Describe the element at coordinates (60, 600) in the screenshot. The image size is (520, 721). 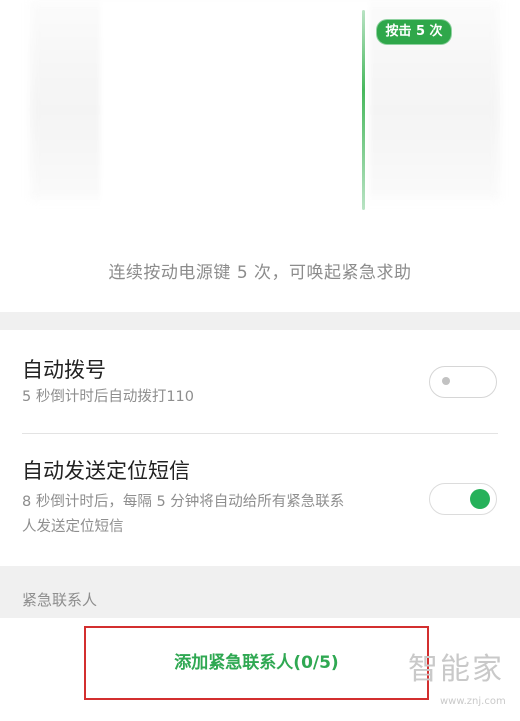
I see `contacts-section-header: 紧急联系人` at that location.